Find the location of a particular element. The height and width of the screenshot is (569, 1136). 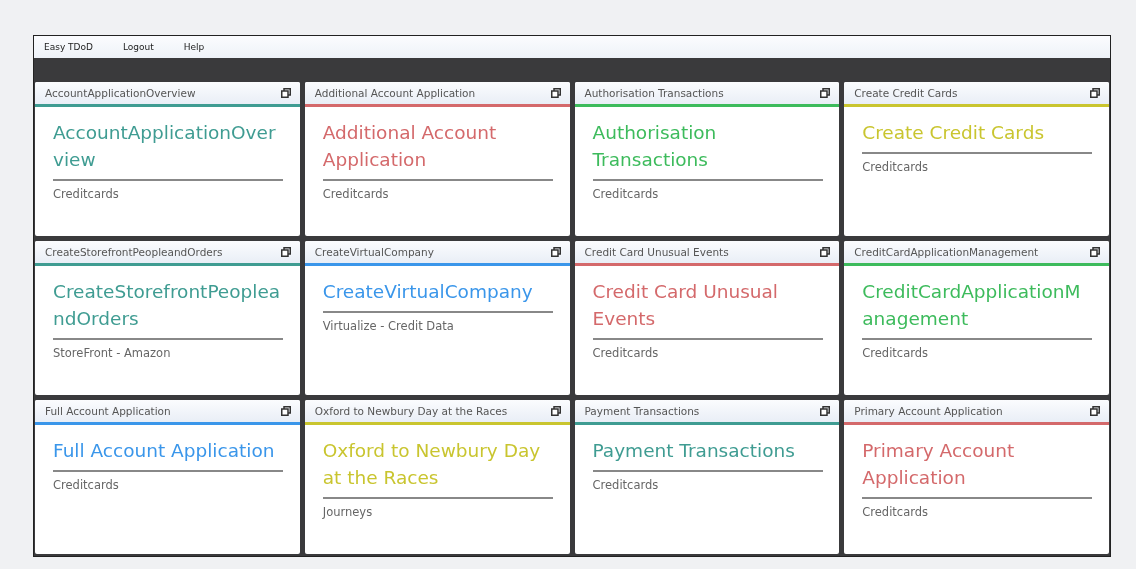

tile-title: Full Account Application is located at coordinates (164, 451).